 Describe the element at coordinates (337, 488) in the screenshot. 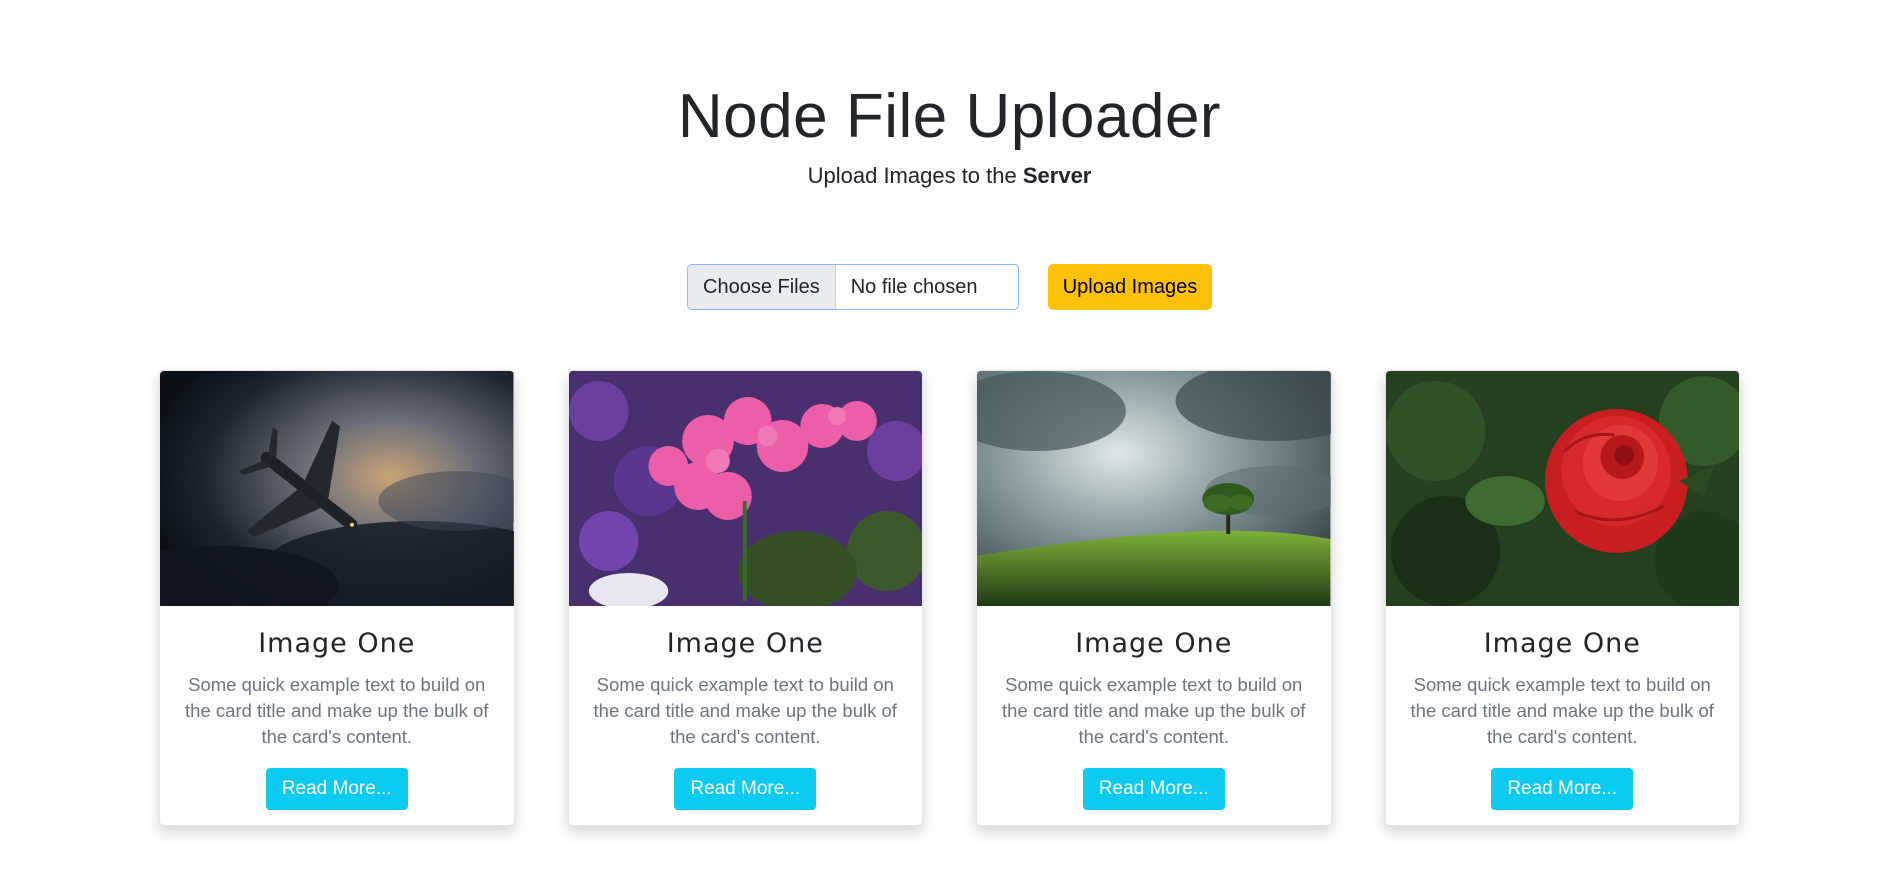

I see `airplane-in-clouds-image` at that location.